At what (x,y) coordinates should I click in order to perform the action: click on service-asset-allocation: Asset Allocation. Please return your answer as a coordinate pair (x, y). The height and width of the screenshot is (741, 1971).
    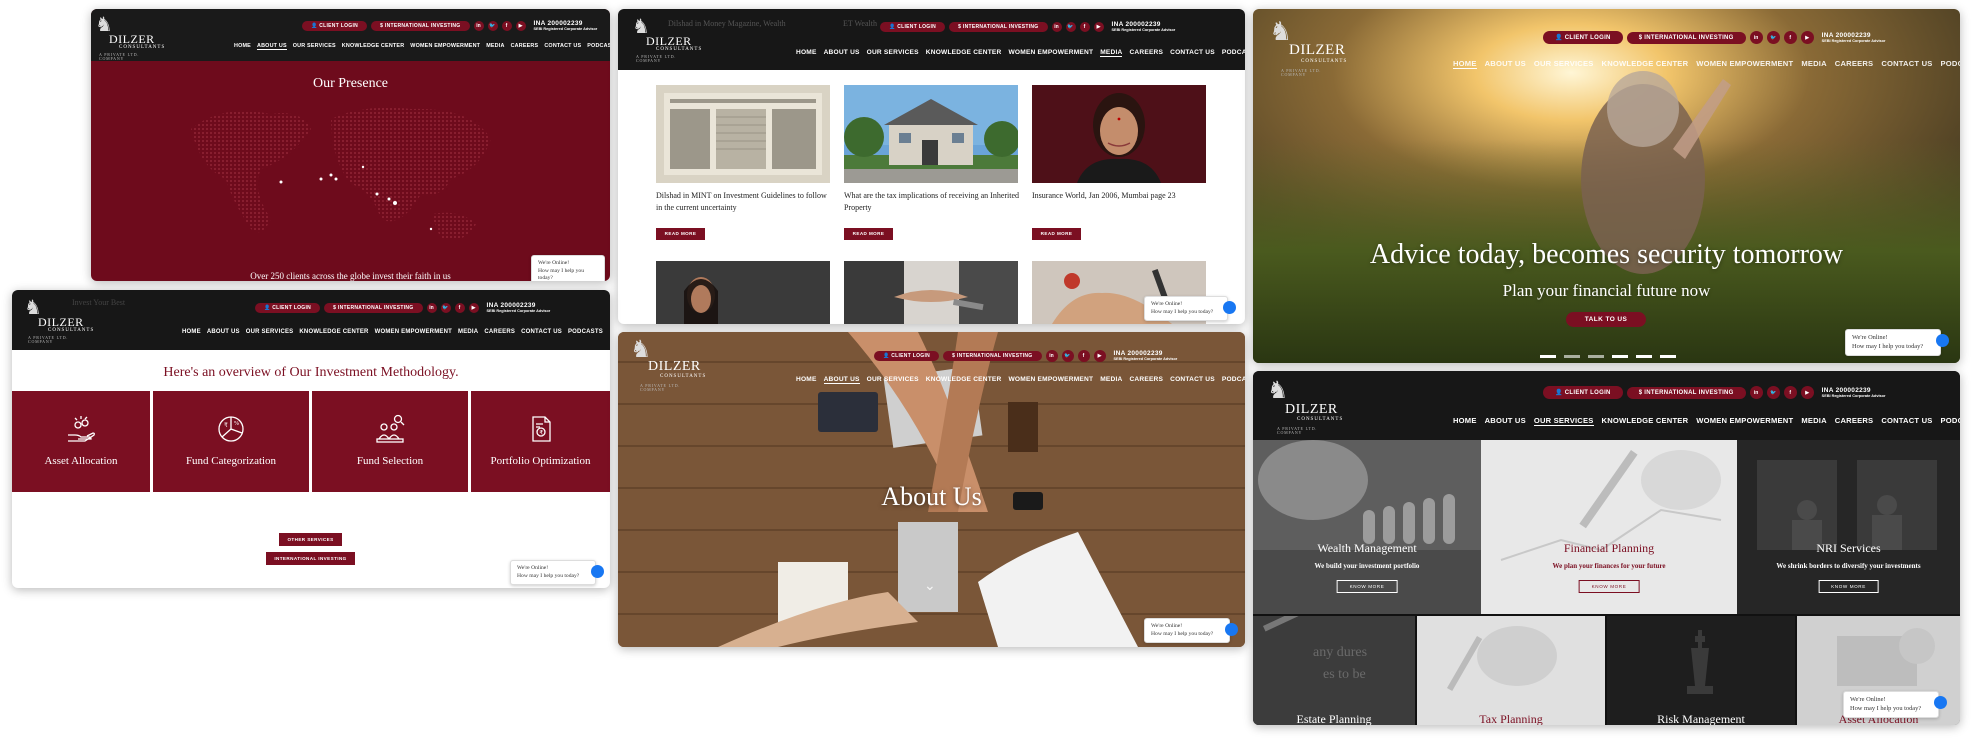
    Looking at the image, I should click on (81, 441).